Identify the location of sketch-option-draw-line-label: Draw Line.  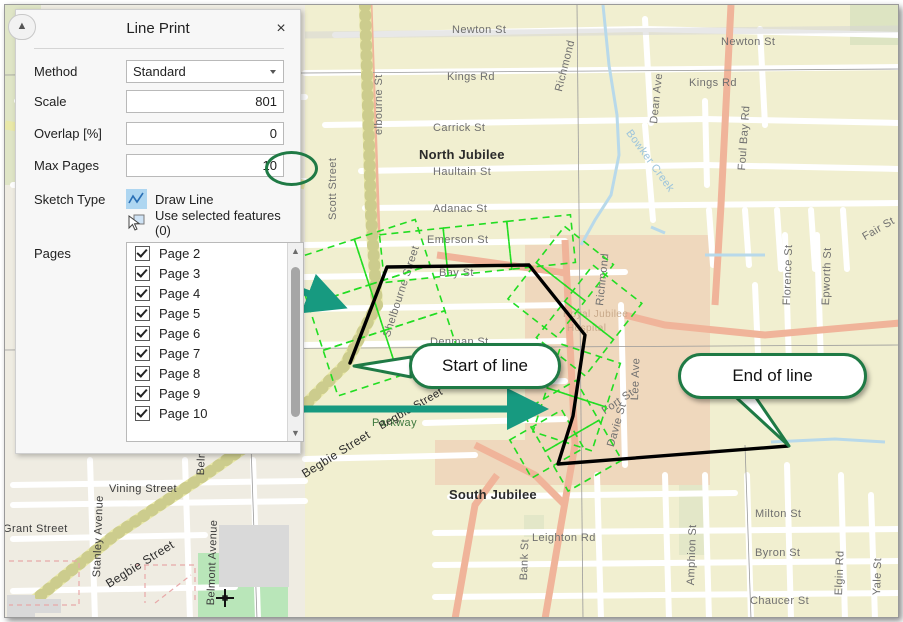
(184, 199).